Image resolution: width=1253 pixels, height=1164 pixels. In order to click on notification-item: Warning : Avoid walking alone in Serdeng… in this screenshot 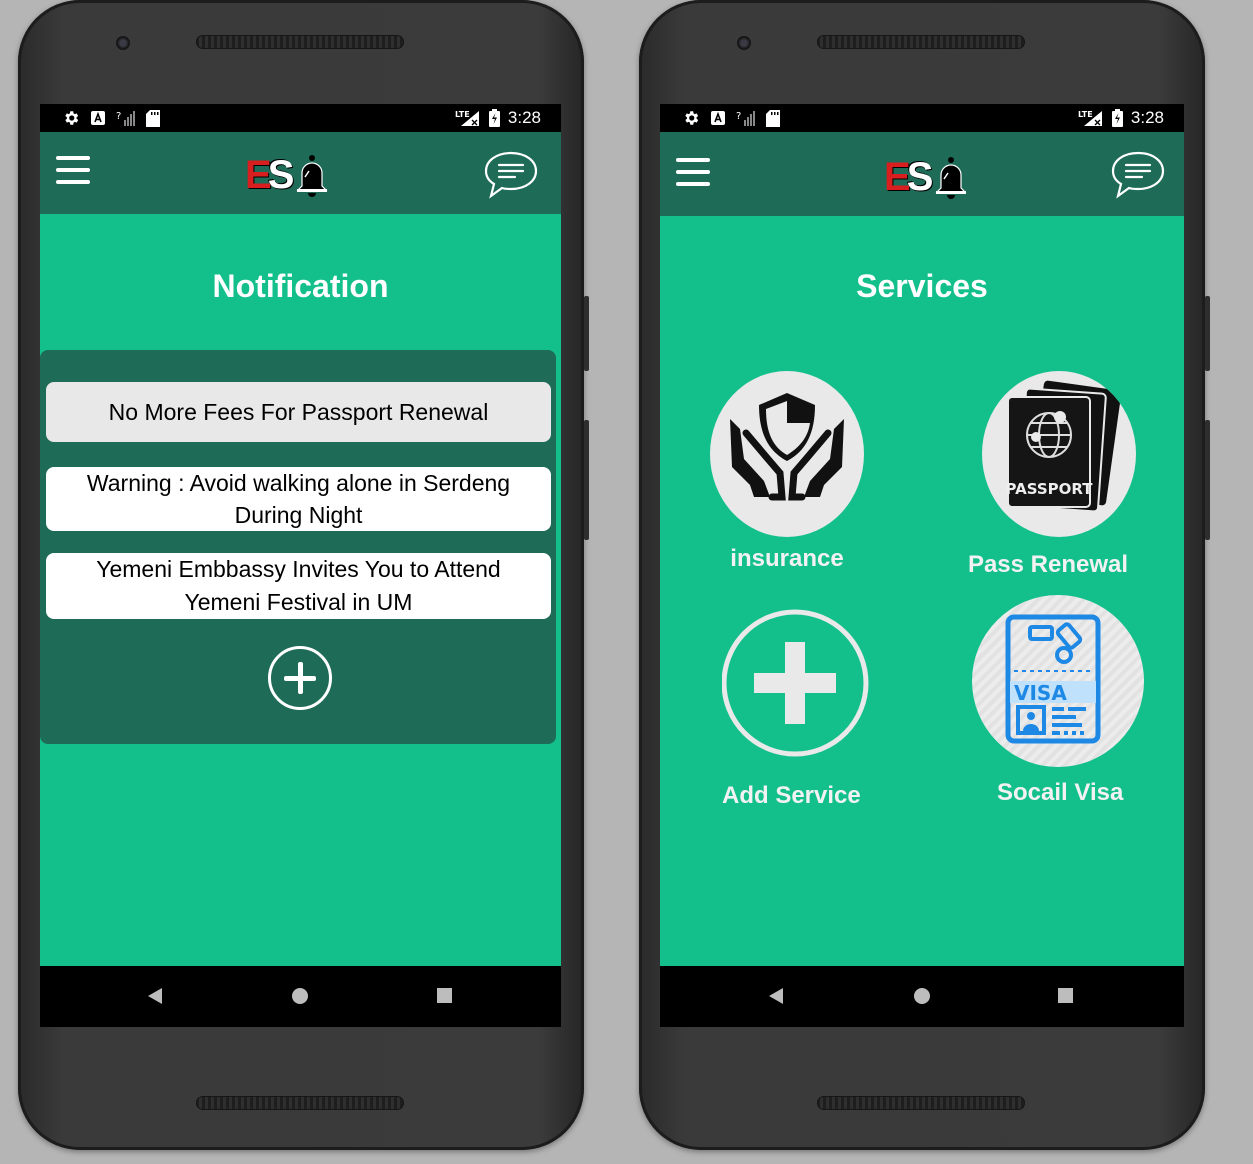, I will do `click(298, 499)`.